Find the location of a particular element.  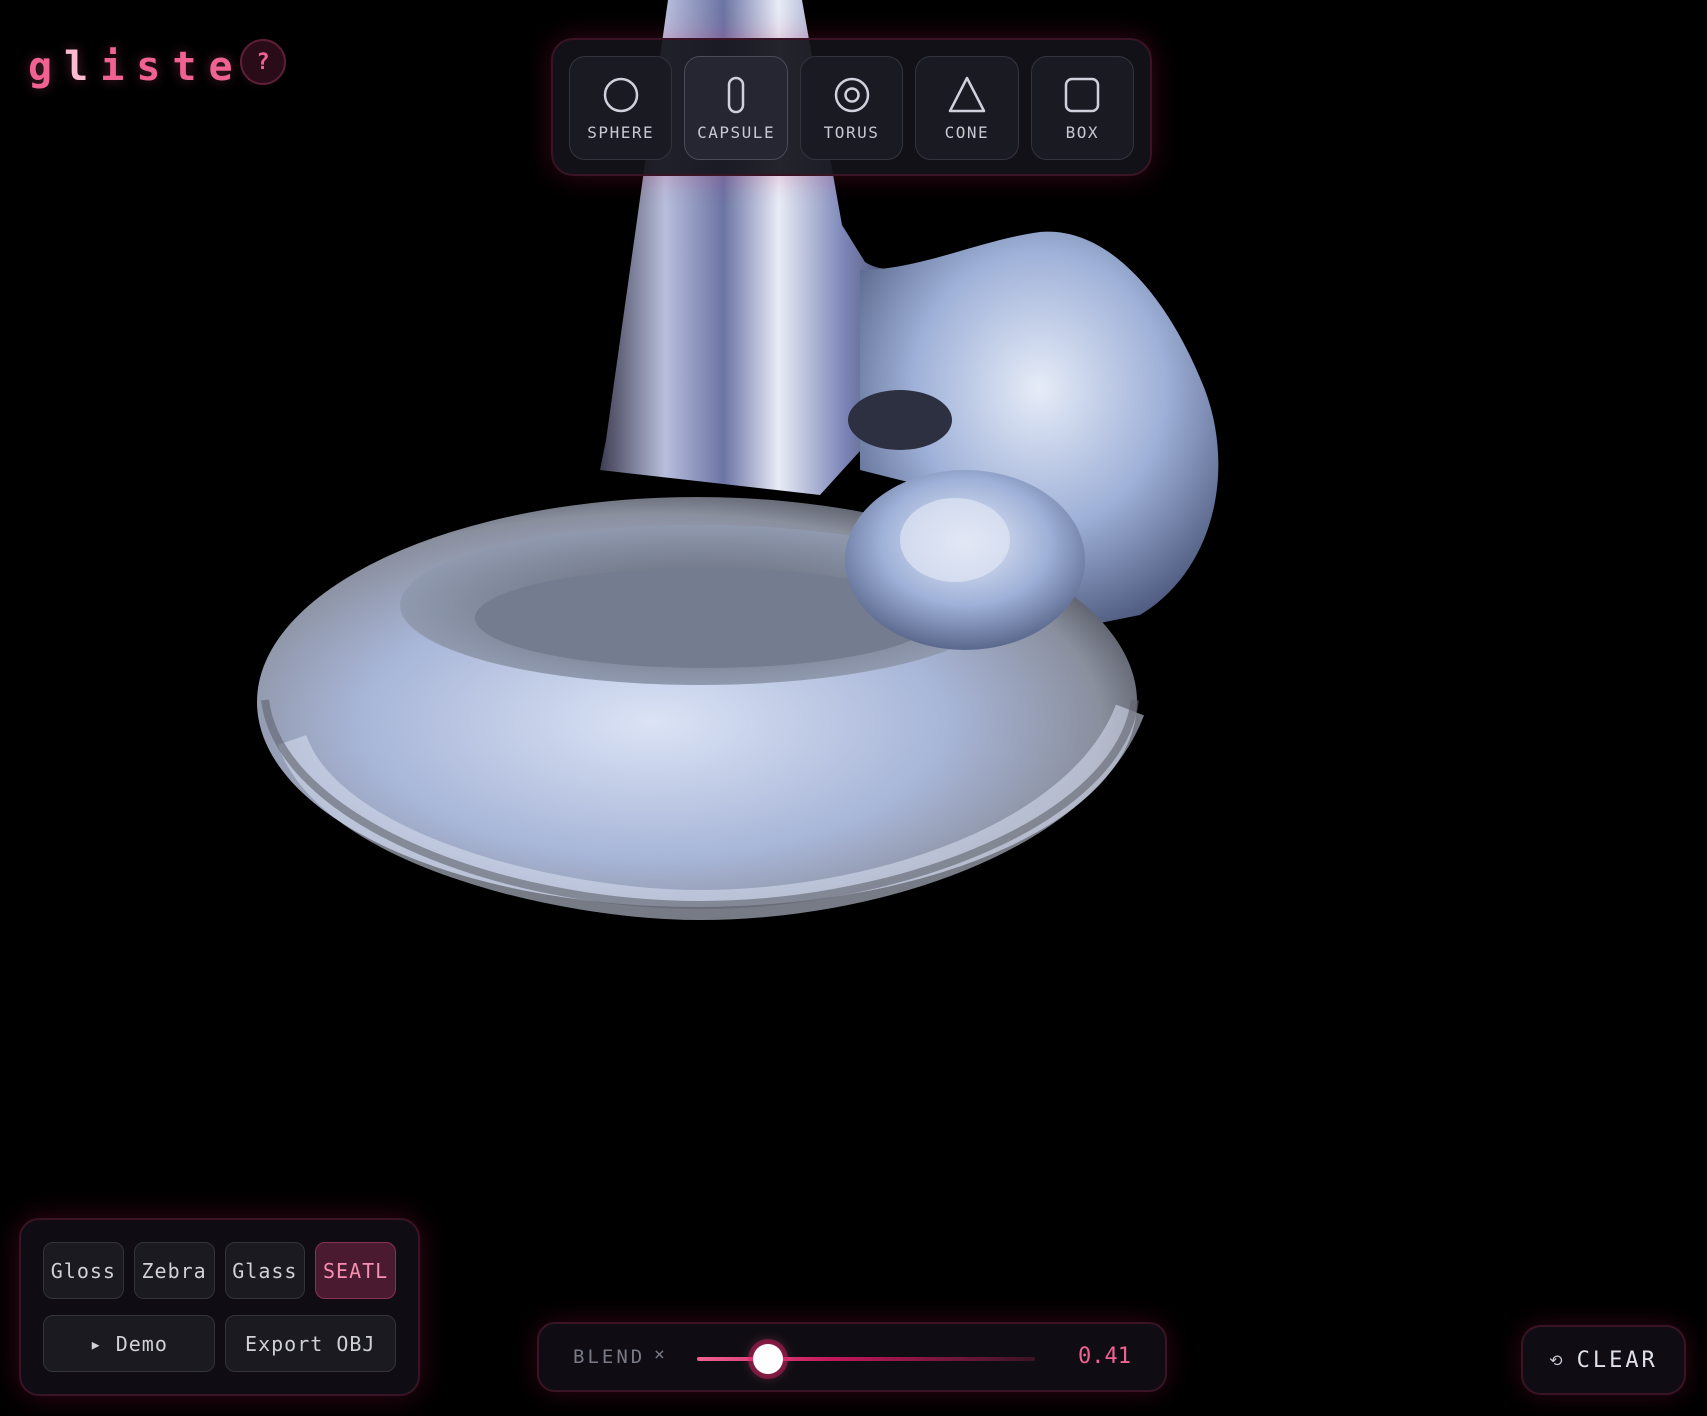

shape-label: CONE is located at coordinates (967, 132).